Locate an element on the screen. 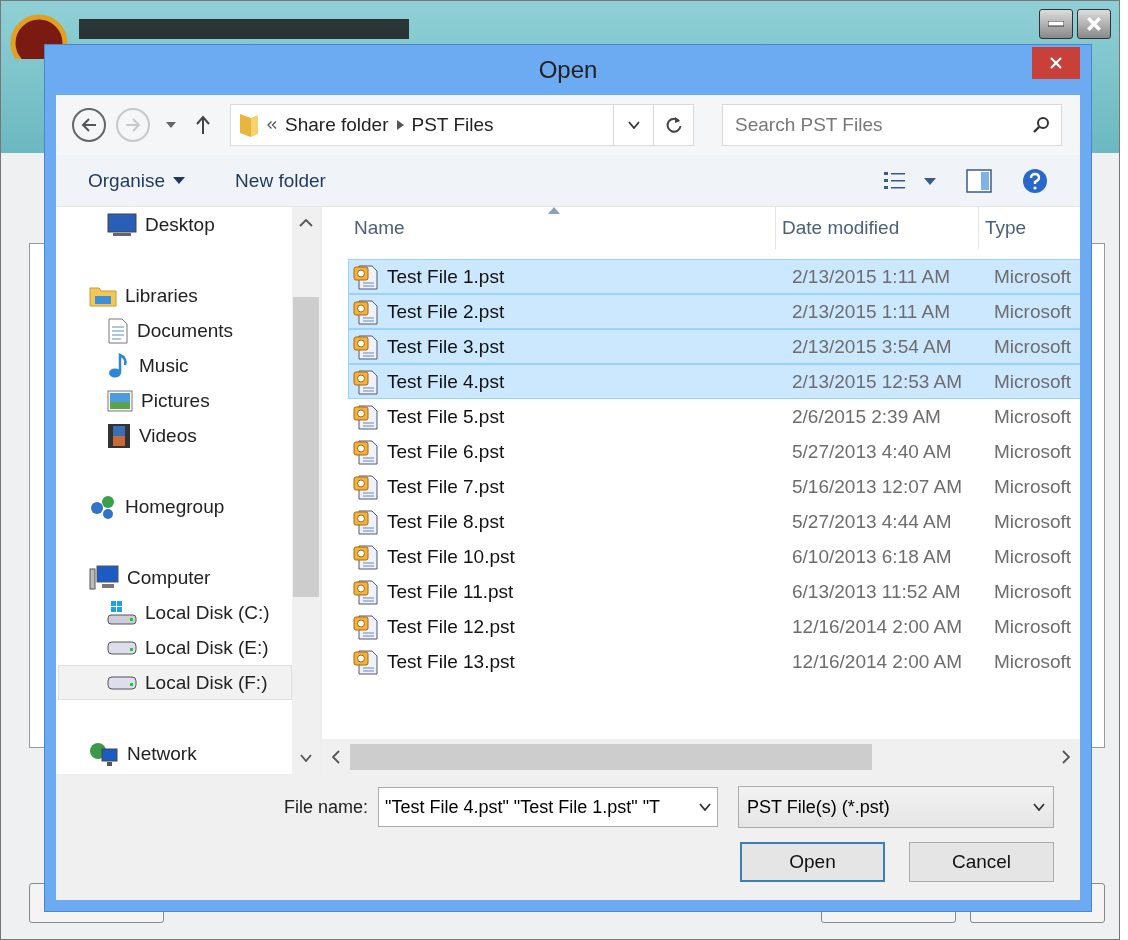 This screenshot has width=1128, height=940. nav-item: Music is located at coordinates (175, 365).